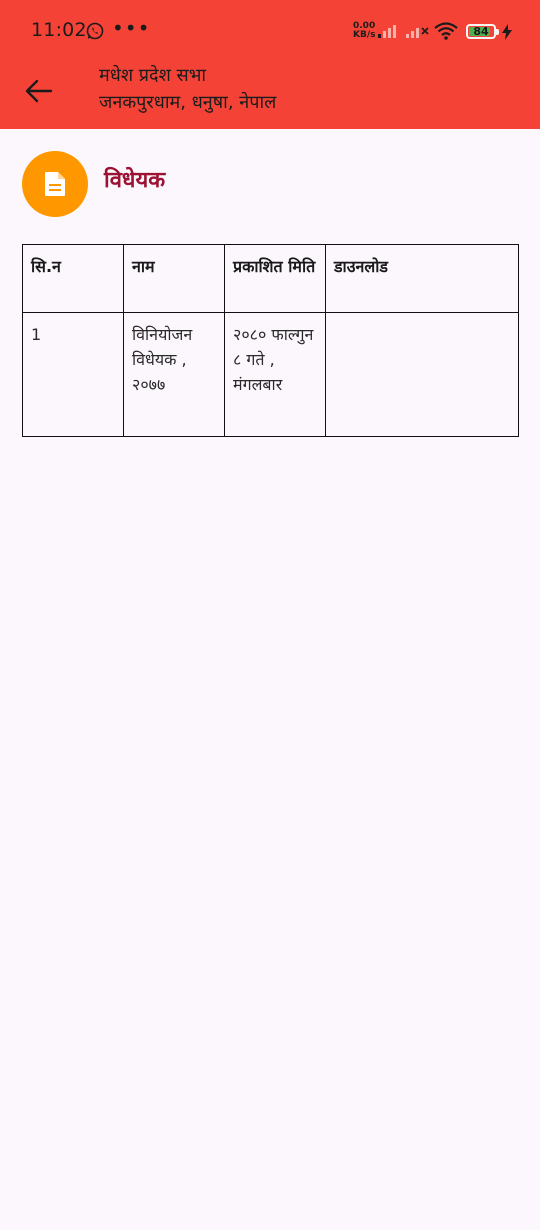 The width and height of the screenshot is (540, 1230). What do you see at coordinates (507, 32) in the screenshot?
I see `charging-bolt-icon` at bounding box center [507, 32].